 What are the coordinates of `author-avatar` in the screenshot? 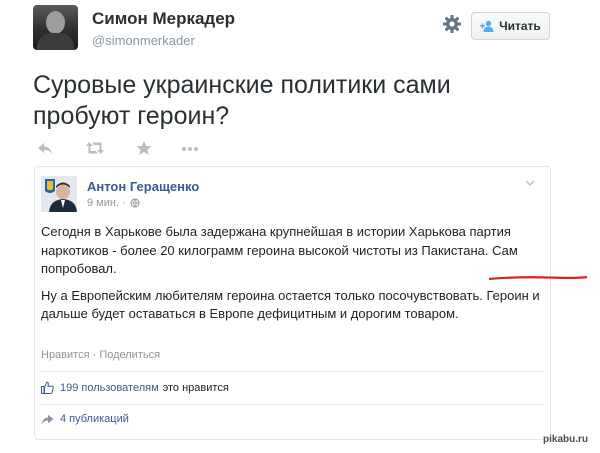 It's located at (55, 27).